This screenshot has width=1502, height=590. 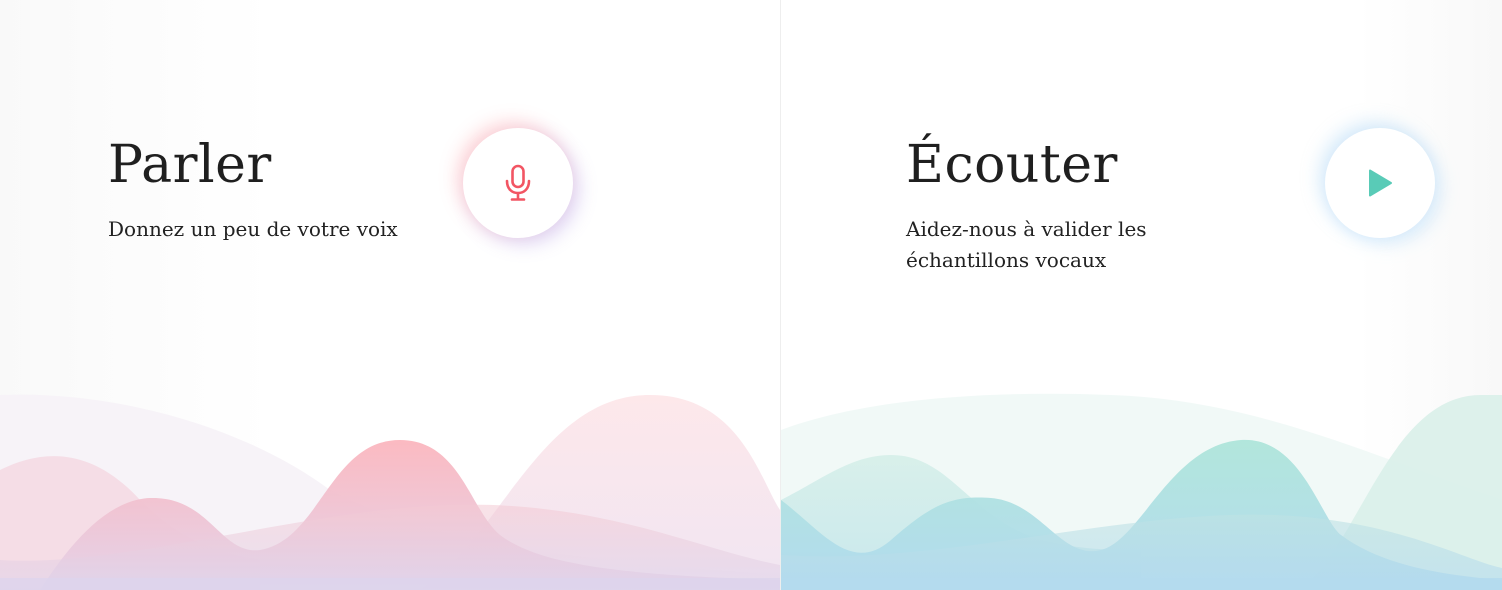 I want to click on speak-title: Parler, so click(x=190, y=165).